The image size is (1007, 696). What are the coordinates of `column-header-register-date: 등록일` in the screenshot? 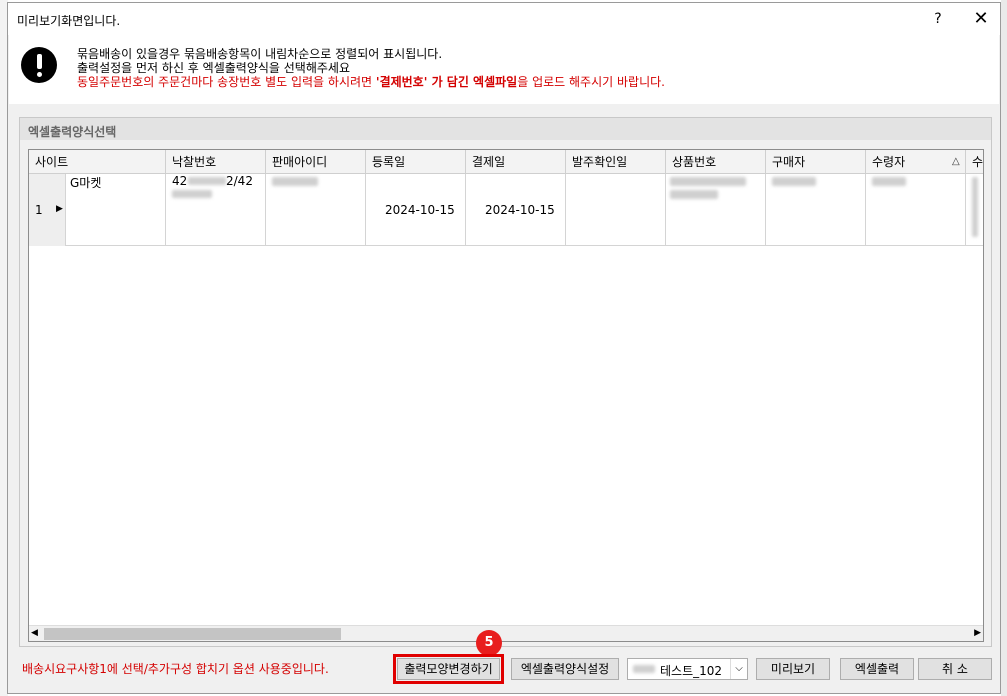 It's located at (416, 162).